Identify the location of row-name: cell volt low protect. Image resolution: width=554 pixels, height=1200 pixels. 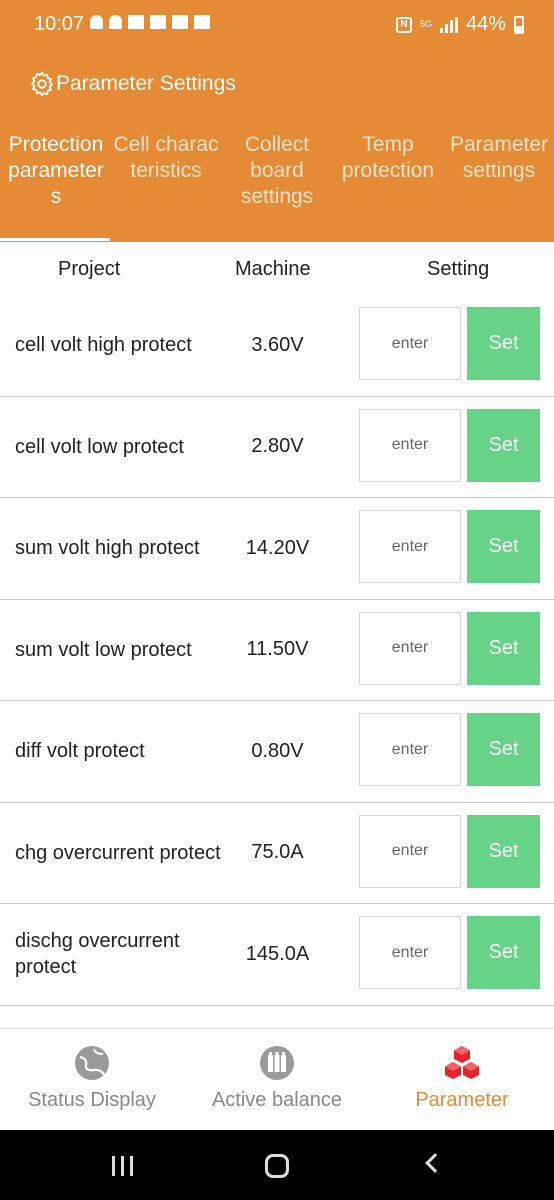
(99, 446).